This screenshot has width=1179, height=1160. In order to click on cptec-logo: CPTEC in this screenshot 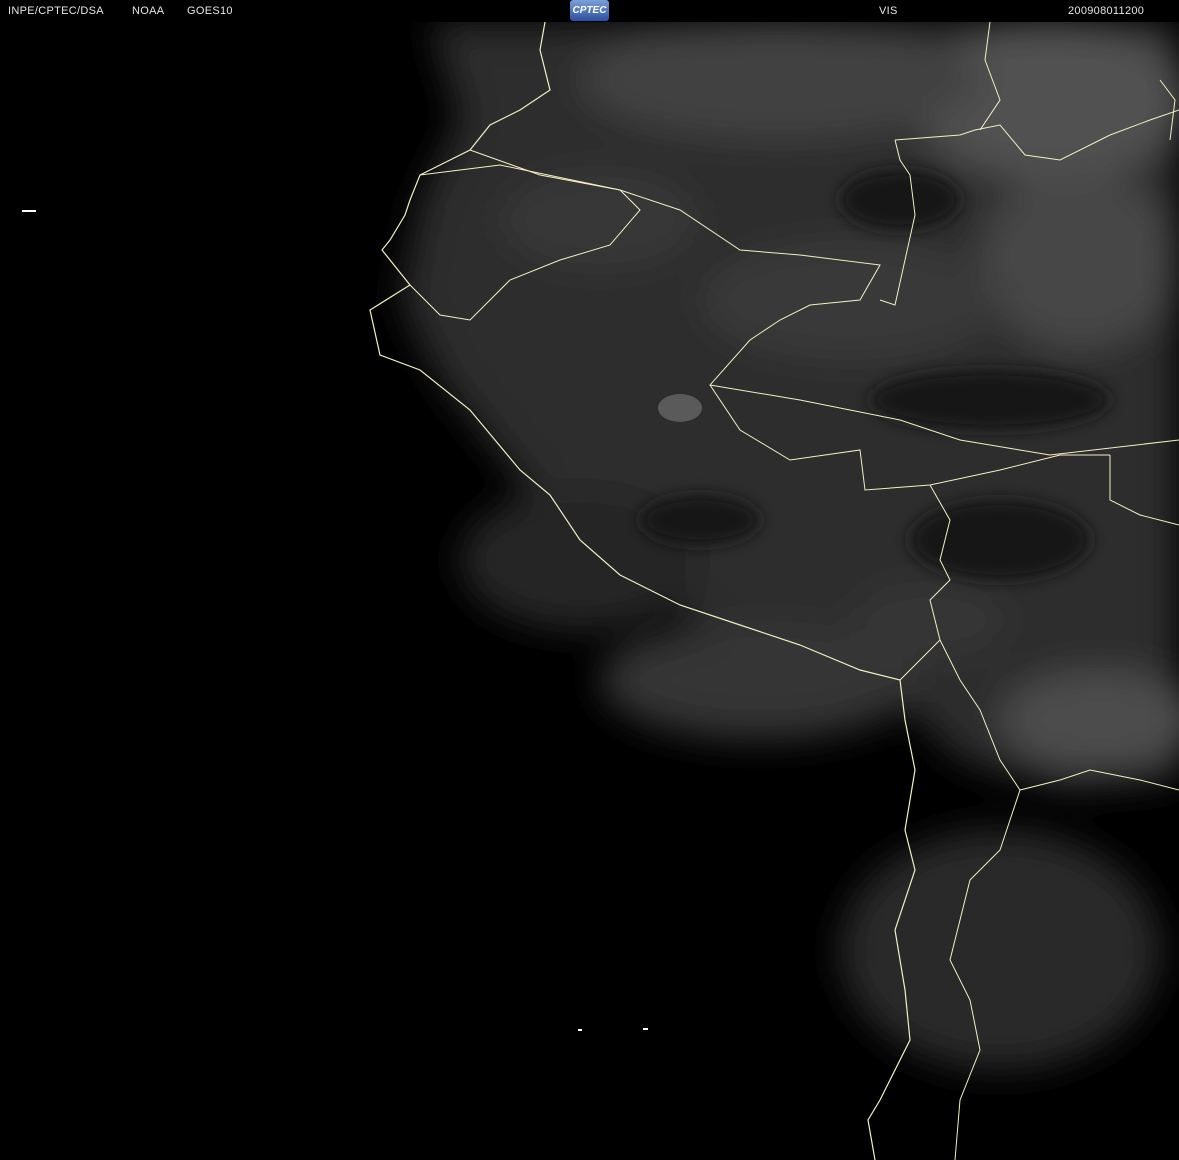, I will do `click(589, 10)`.